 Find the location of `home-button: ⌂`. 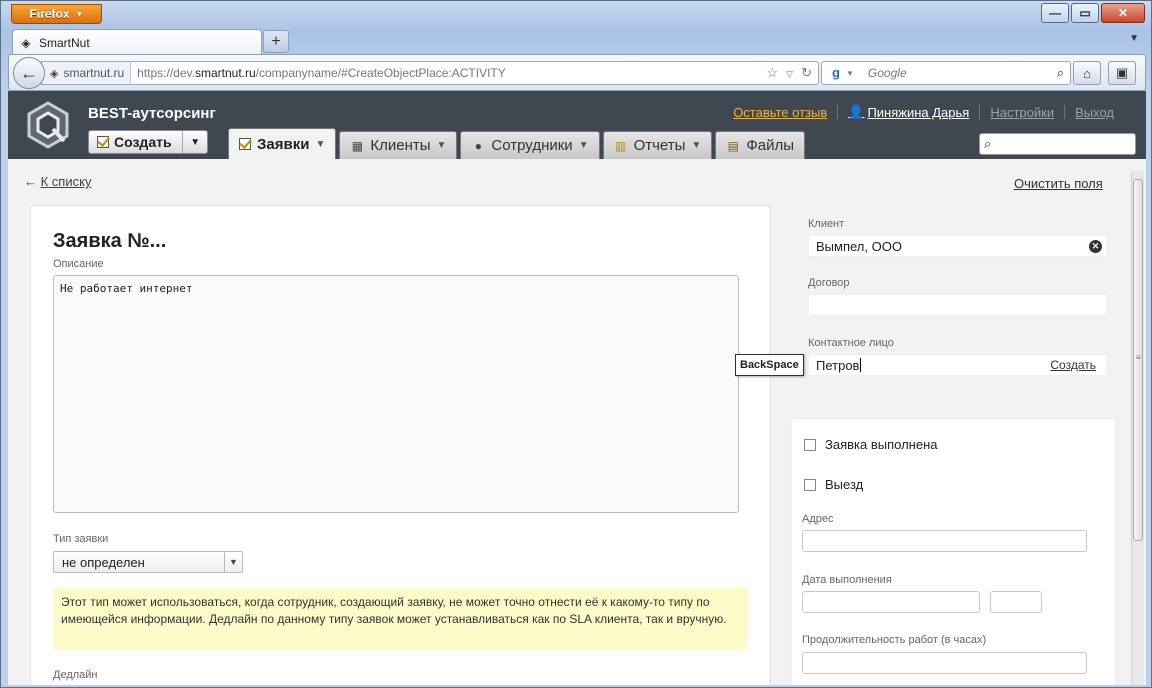

home-button: ⌂ is located at coordinates (1087, 73).